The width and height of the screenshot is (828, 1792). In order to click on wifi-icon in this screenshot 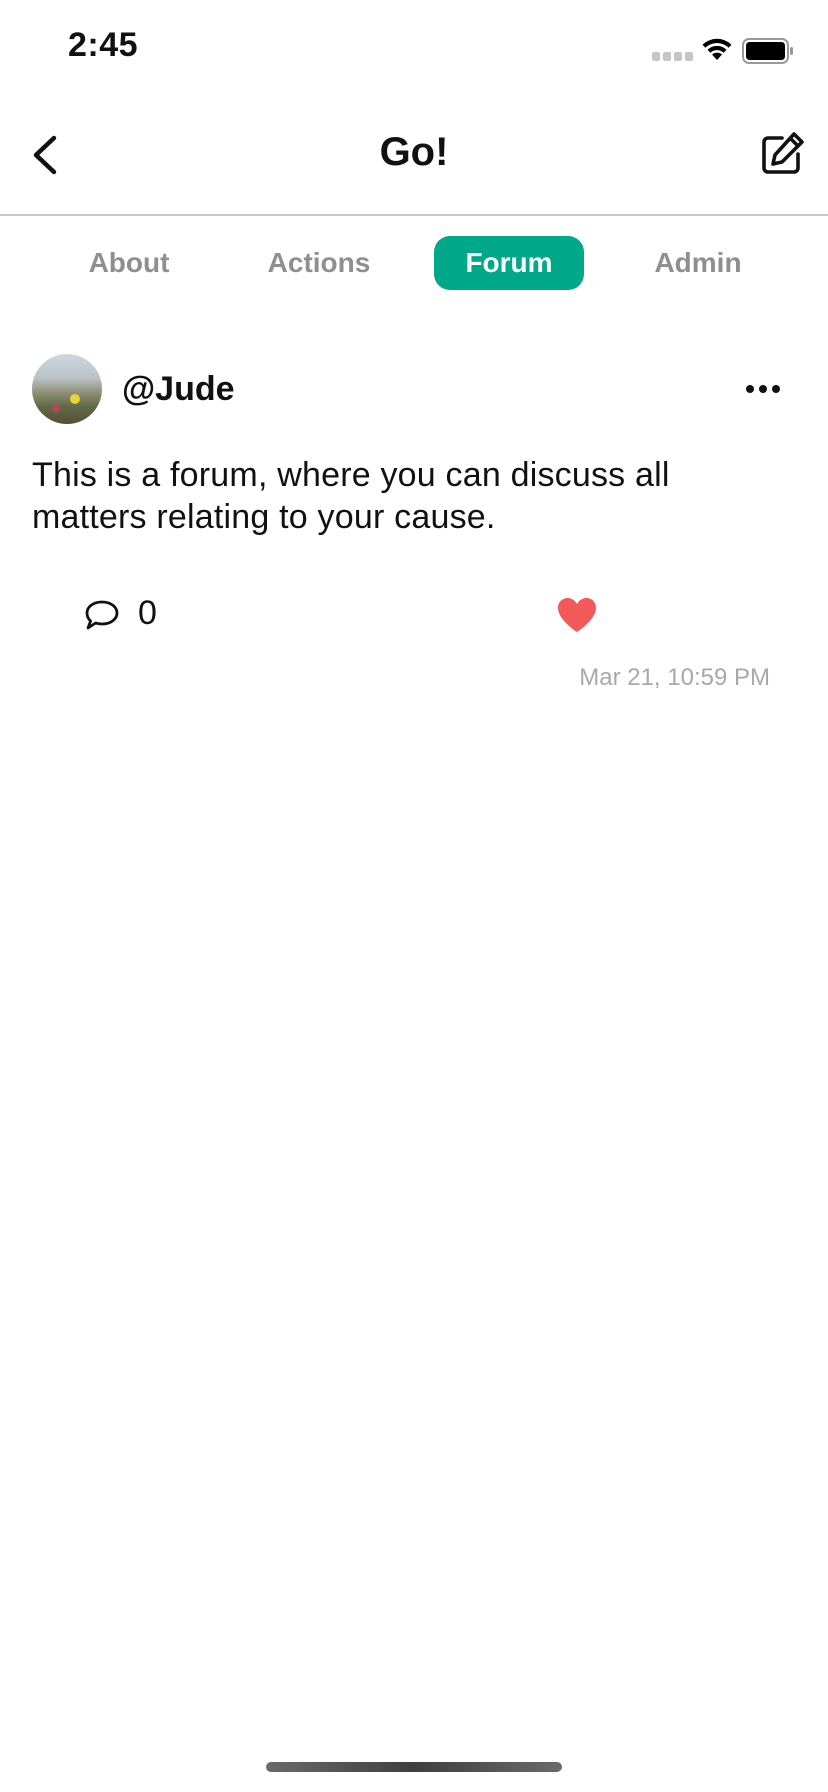, I will do `click(717, 49)`.